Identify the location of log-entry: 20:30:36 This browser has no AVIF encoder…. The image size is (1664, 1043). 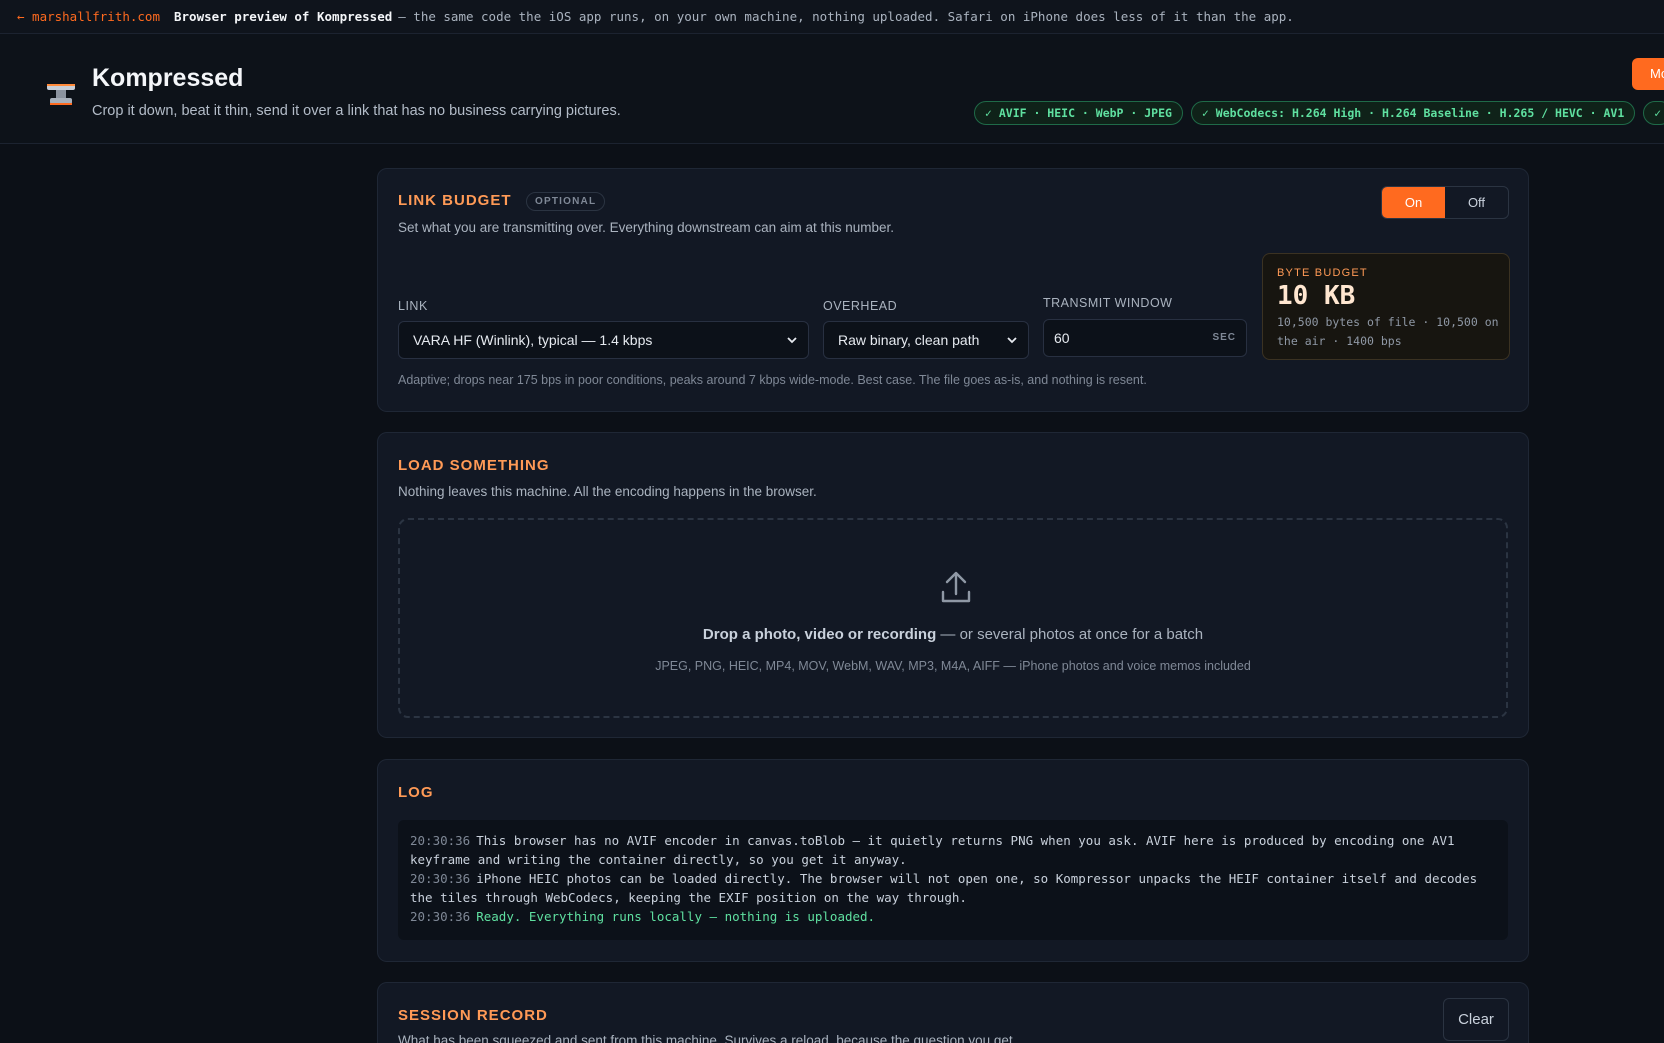
(953, 850).